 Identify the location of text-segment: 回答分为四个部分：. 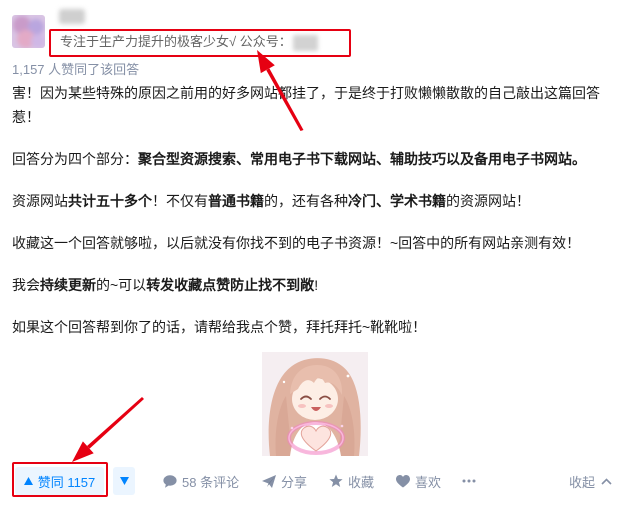
(75, 159).